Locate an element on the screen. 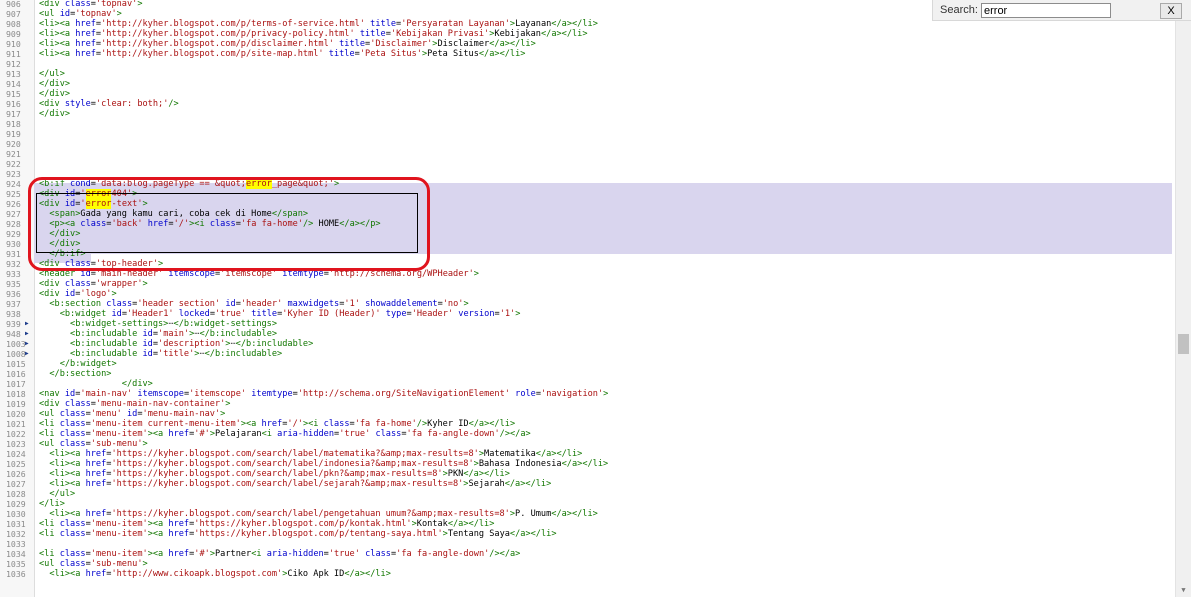 The height and width of the screenshot is (597, 1191). search-label: Search: is located at coordinates (959, 10).